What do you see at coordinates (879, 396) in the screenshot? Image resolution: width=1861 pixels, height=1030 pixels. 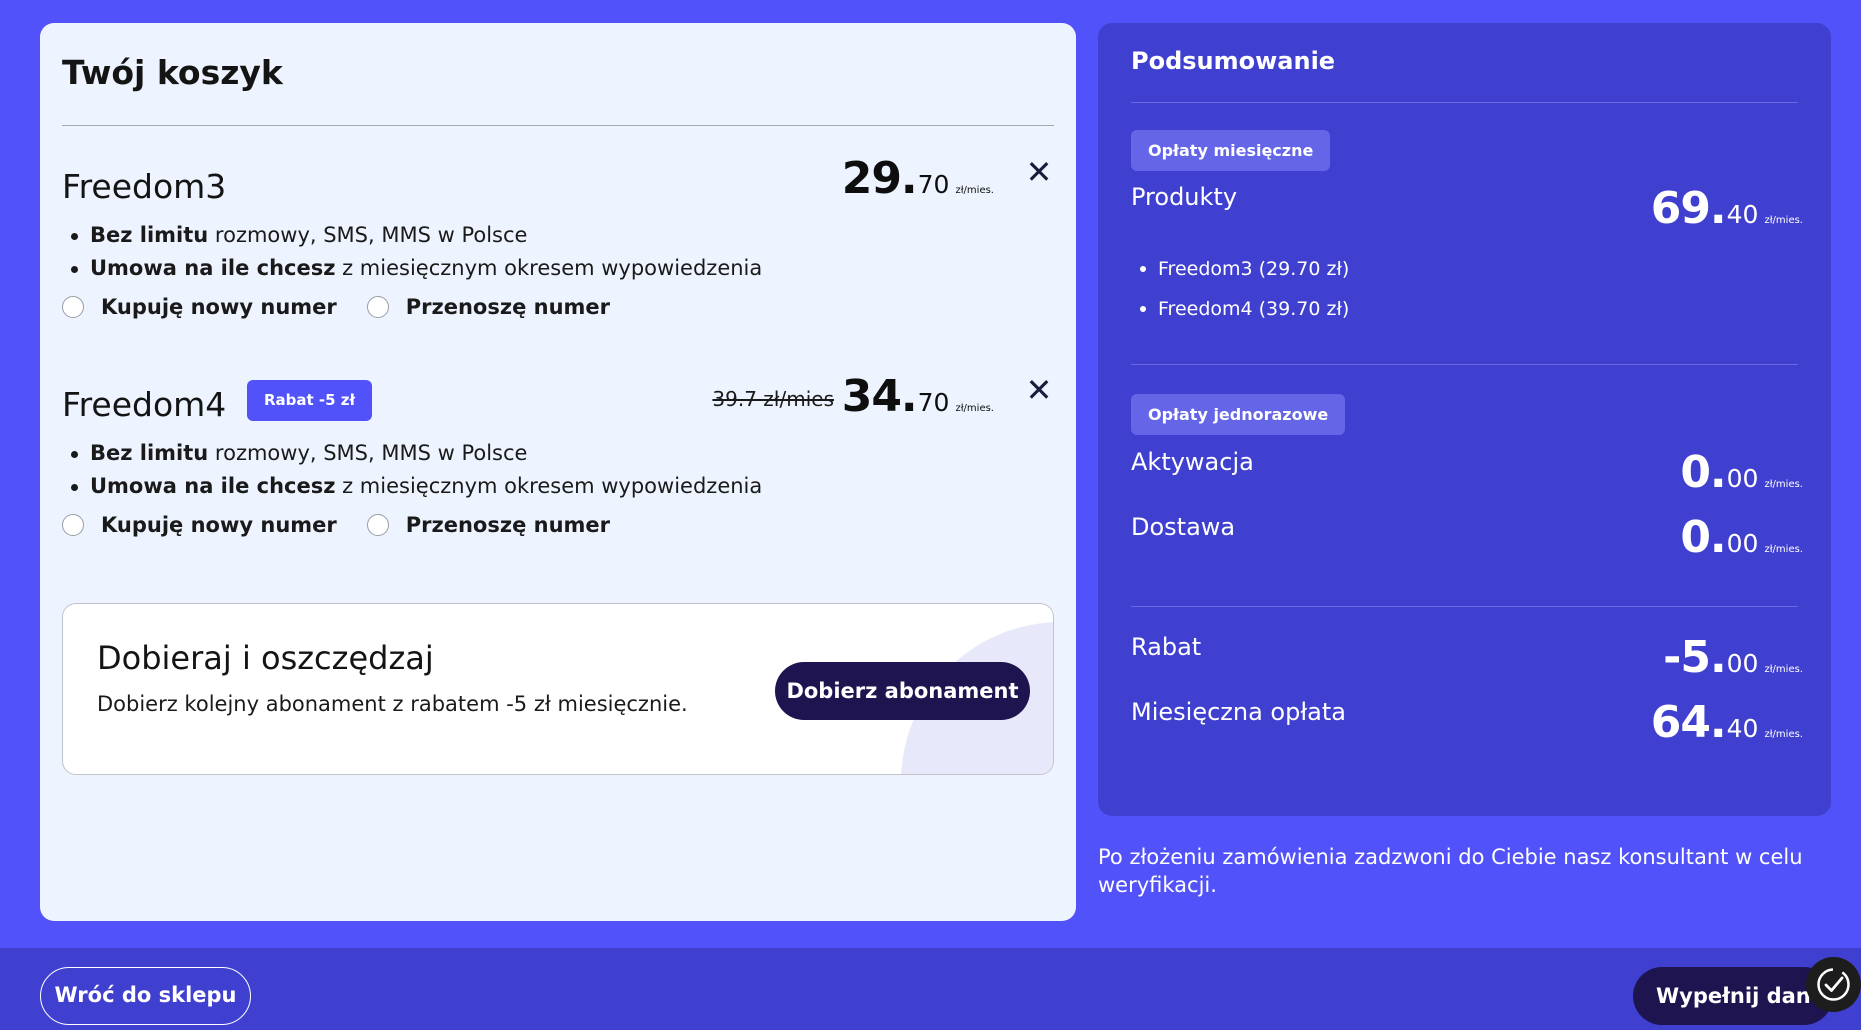 I see `price-main: 34.` at bounding box center [879, 396].